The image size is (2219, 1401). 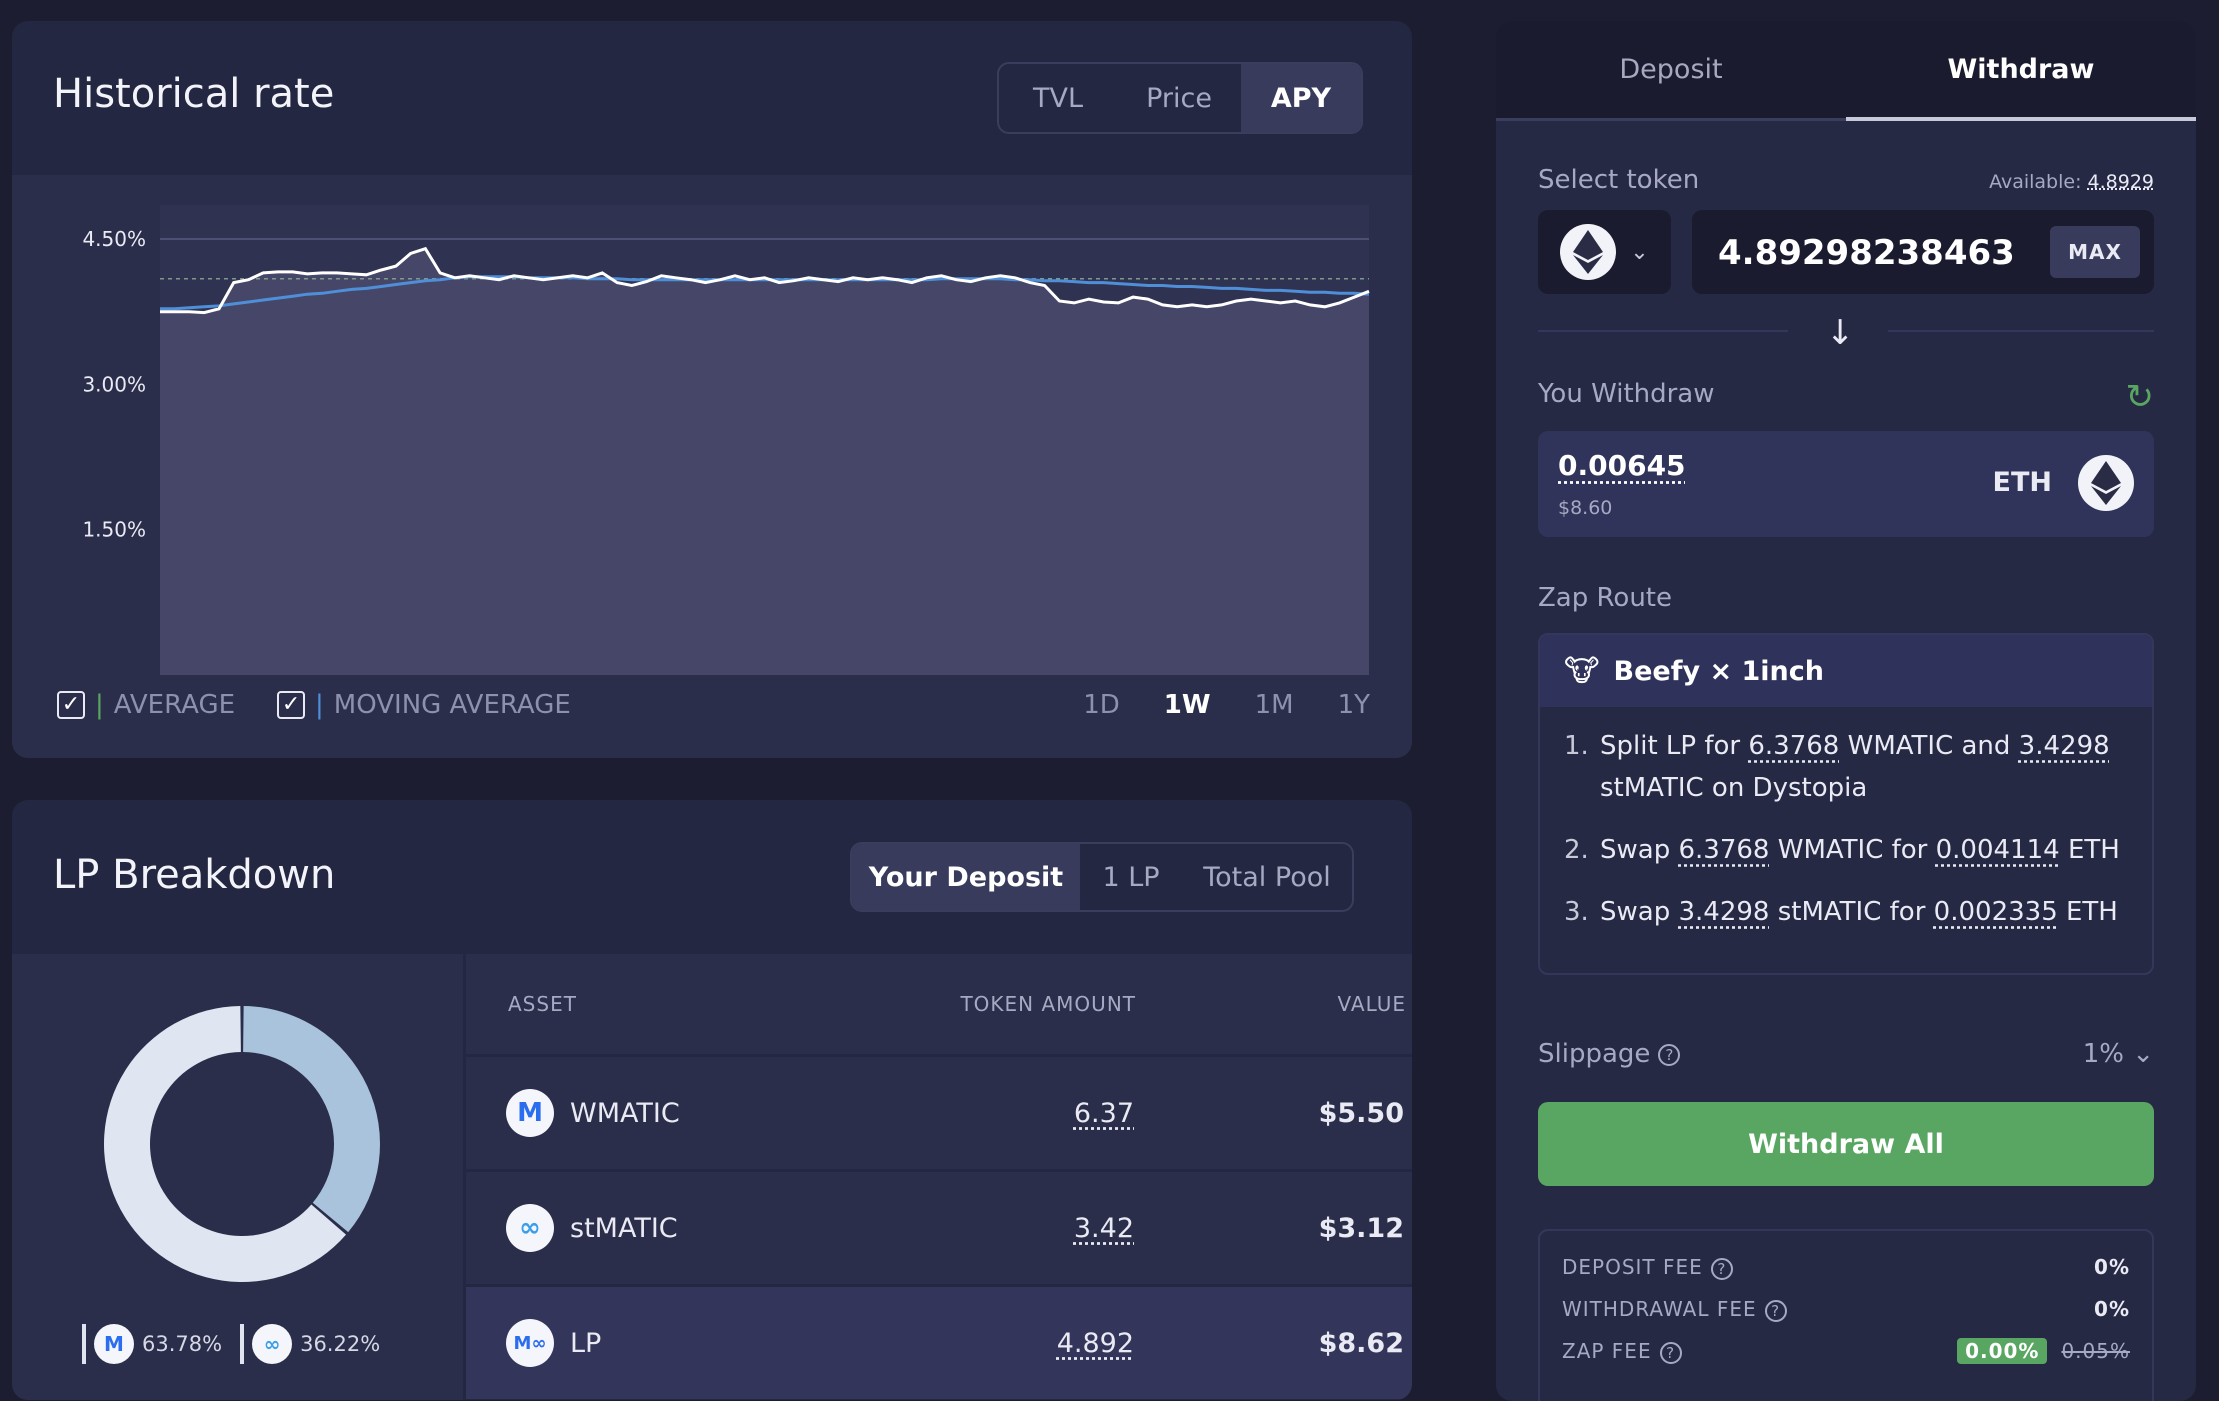 What do you see at coordinates (174, 705) in the screenshot?
I see `average-legend-label: AVERAGE` at bounding box center [174, 705].